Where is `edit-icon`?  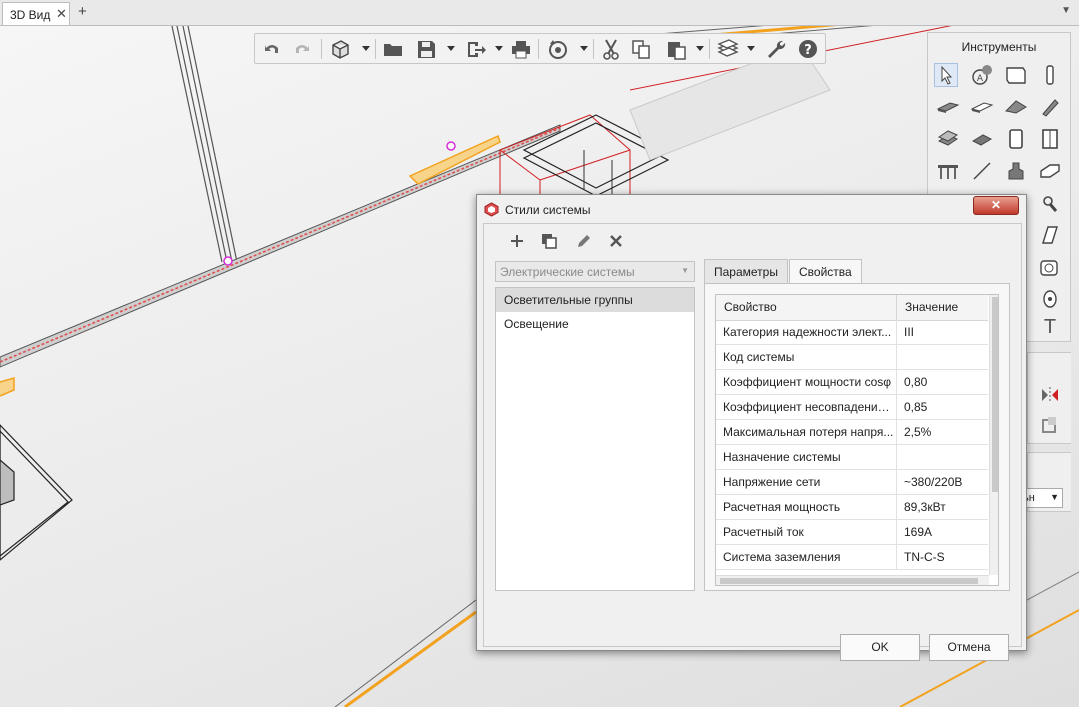 edit-icon is located at coordinates (584, 241).